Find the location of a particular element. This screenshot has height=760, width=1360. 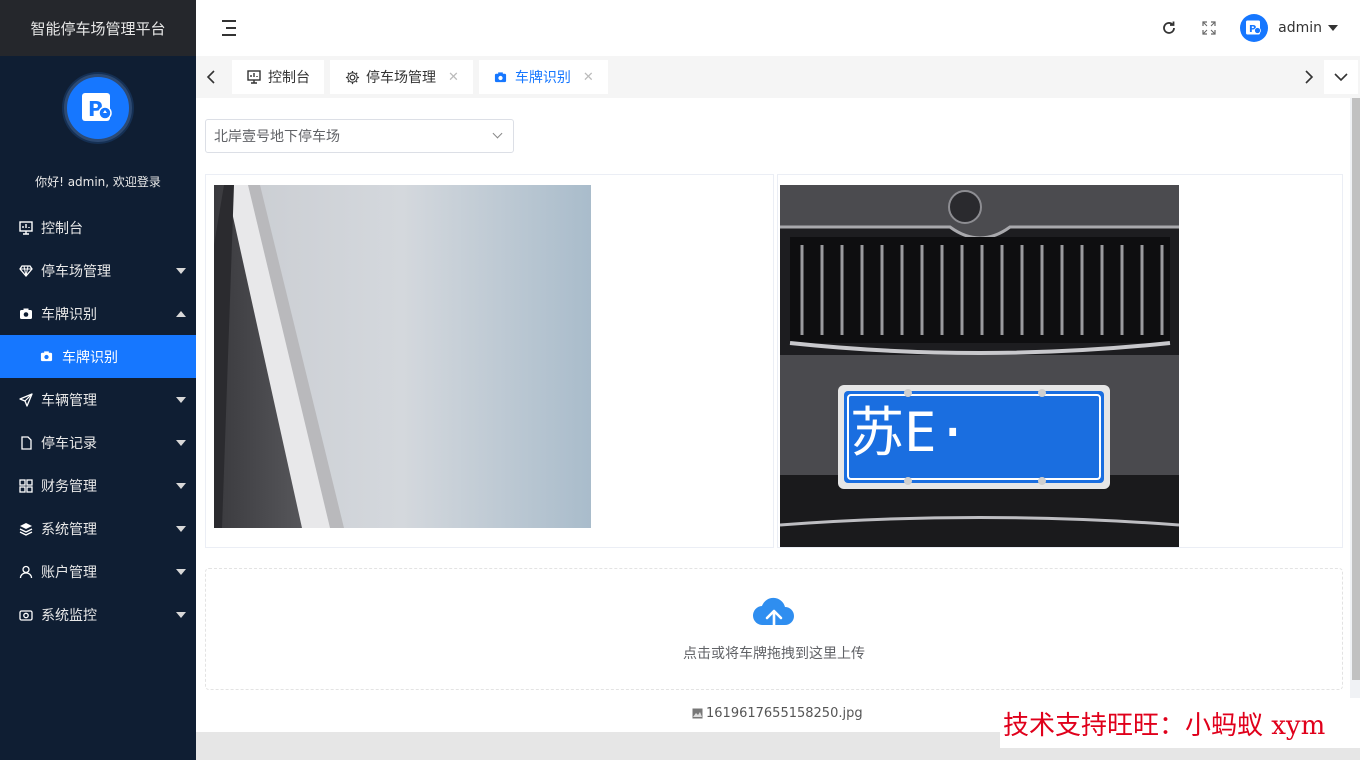

send-icon is located at coordinates (26, 400).